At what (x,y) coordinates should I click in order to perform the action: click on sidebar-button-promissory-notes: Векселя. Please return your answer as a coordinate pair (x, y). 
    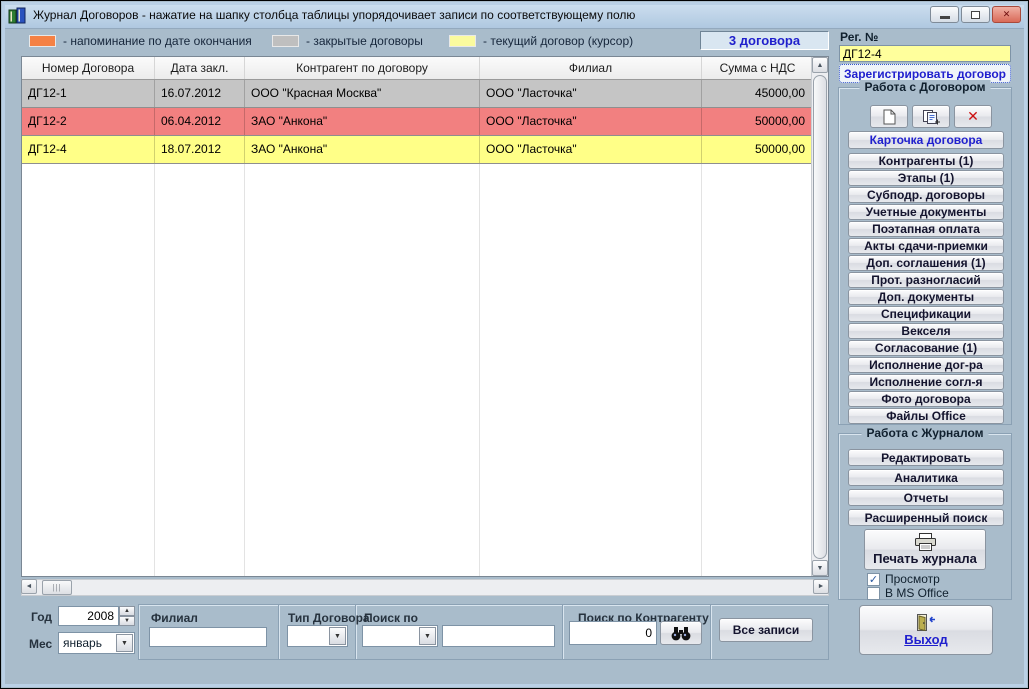
    Looking at the image, I should click on (926, 331).